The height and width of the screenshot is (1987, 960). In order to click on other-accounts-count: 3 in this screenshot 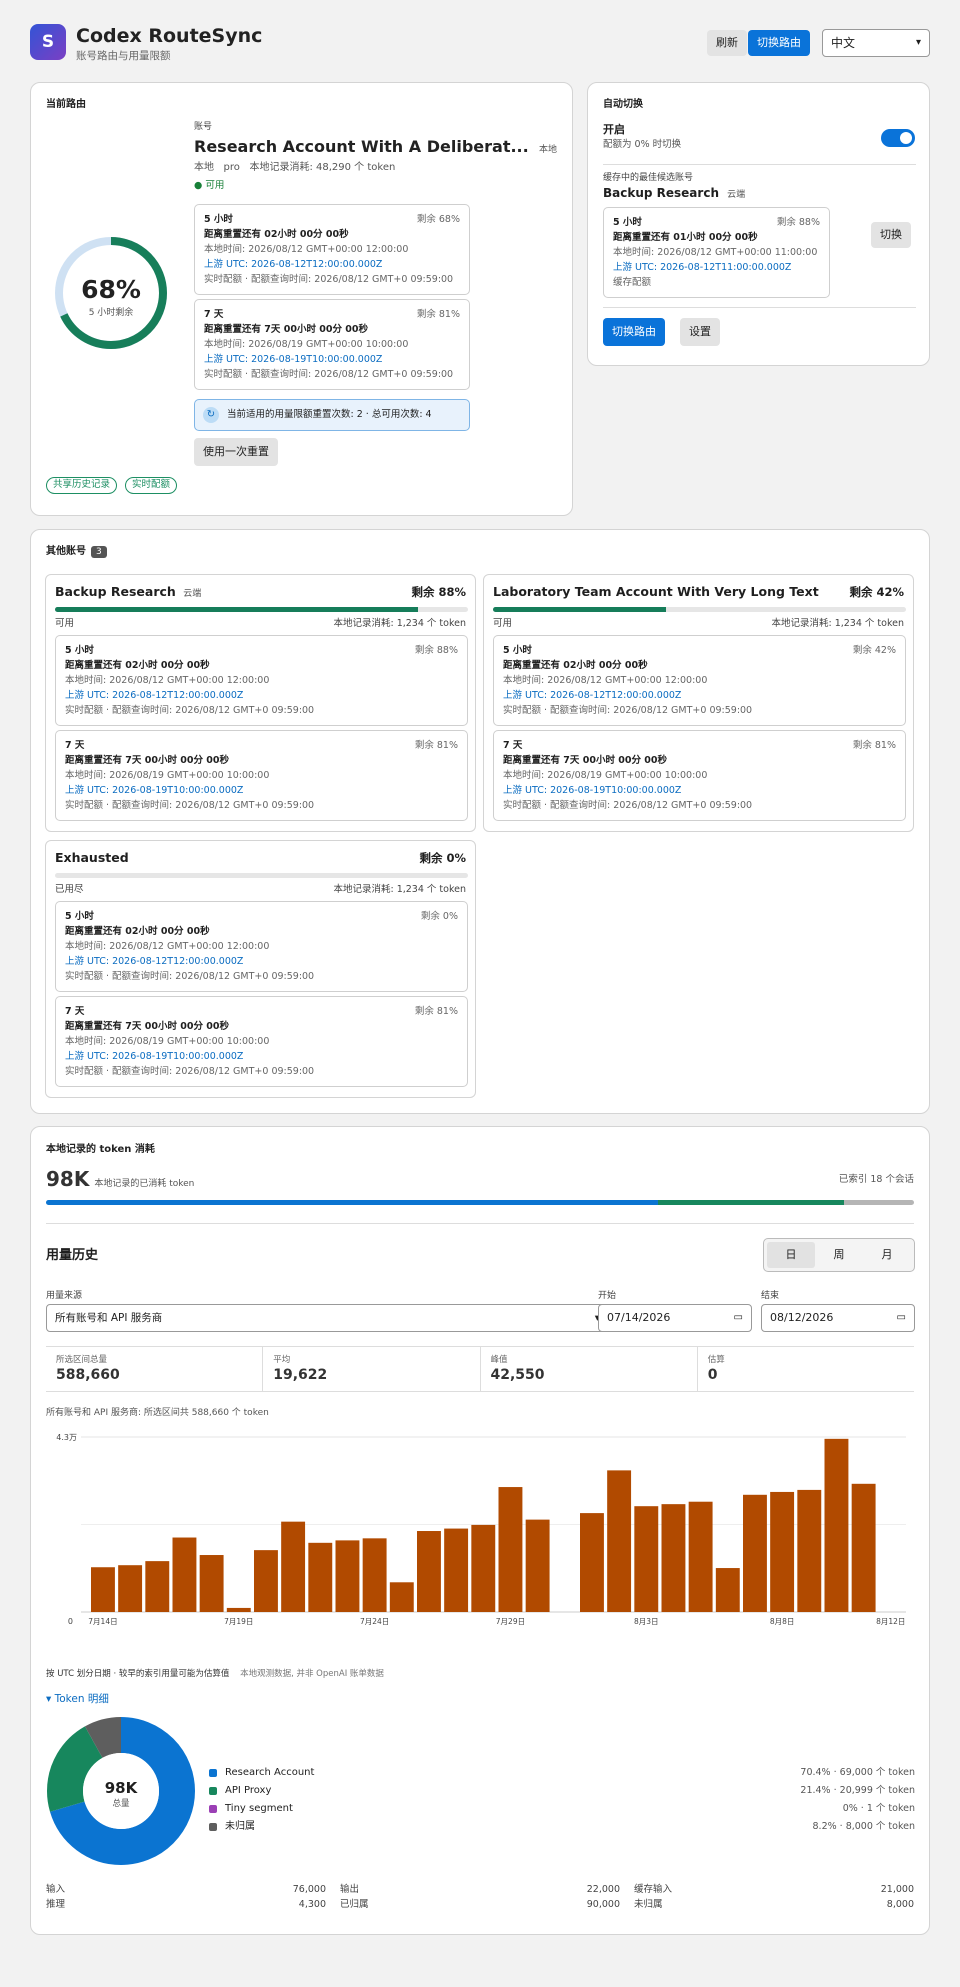, I will do `click(99, 551)`.